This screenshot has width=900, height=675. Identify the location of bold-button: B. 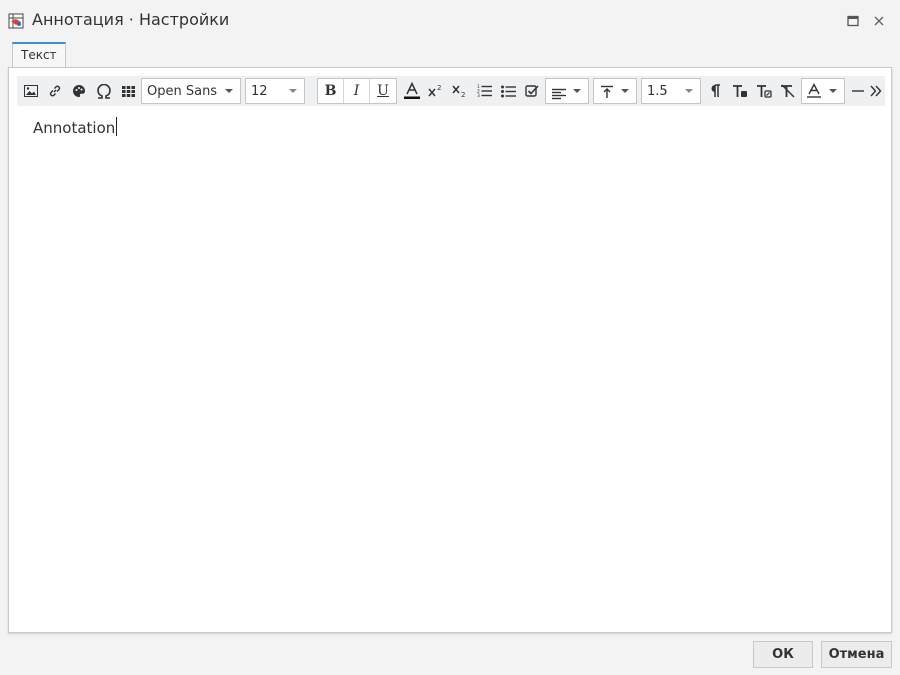
(331, 91).